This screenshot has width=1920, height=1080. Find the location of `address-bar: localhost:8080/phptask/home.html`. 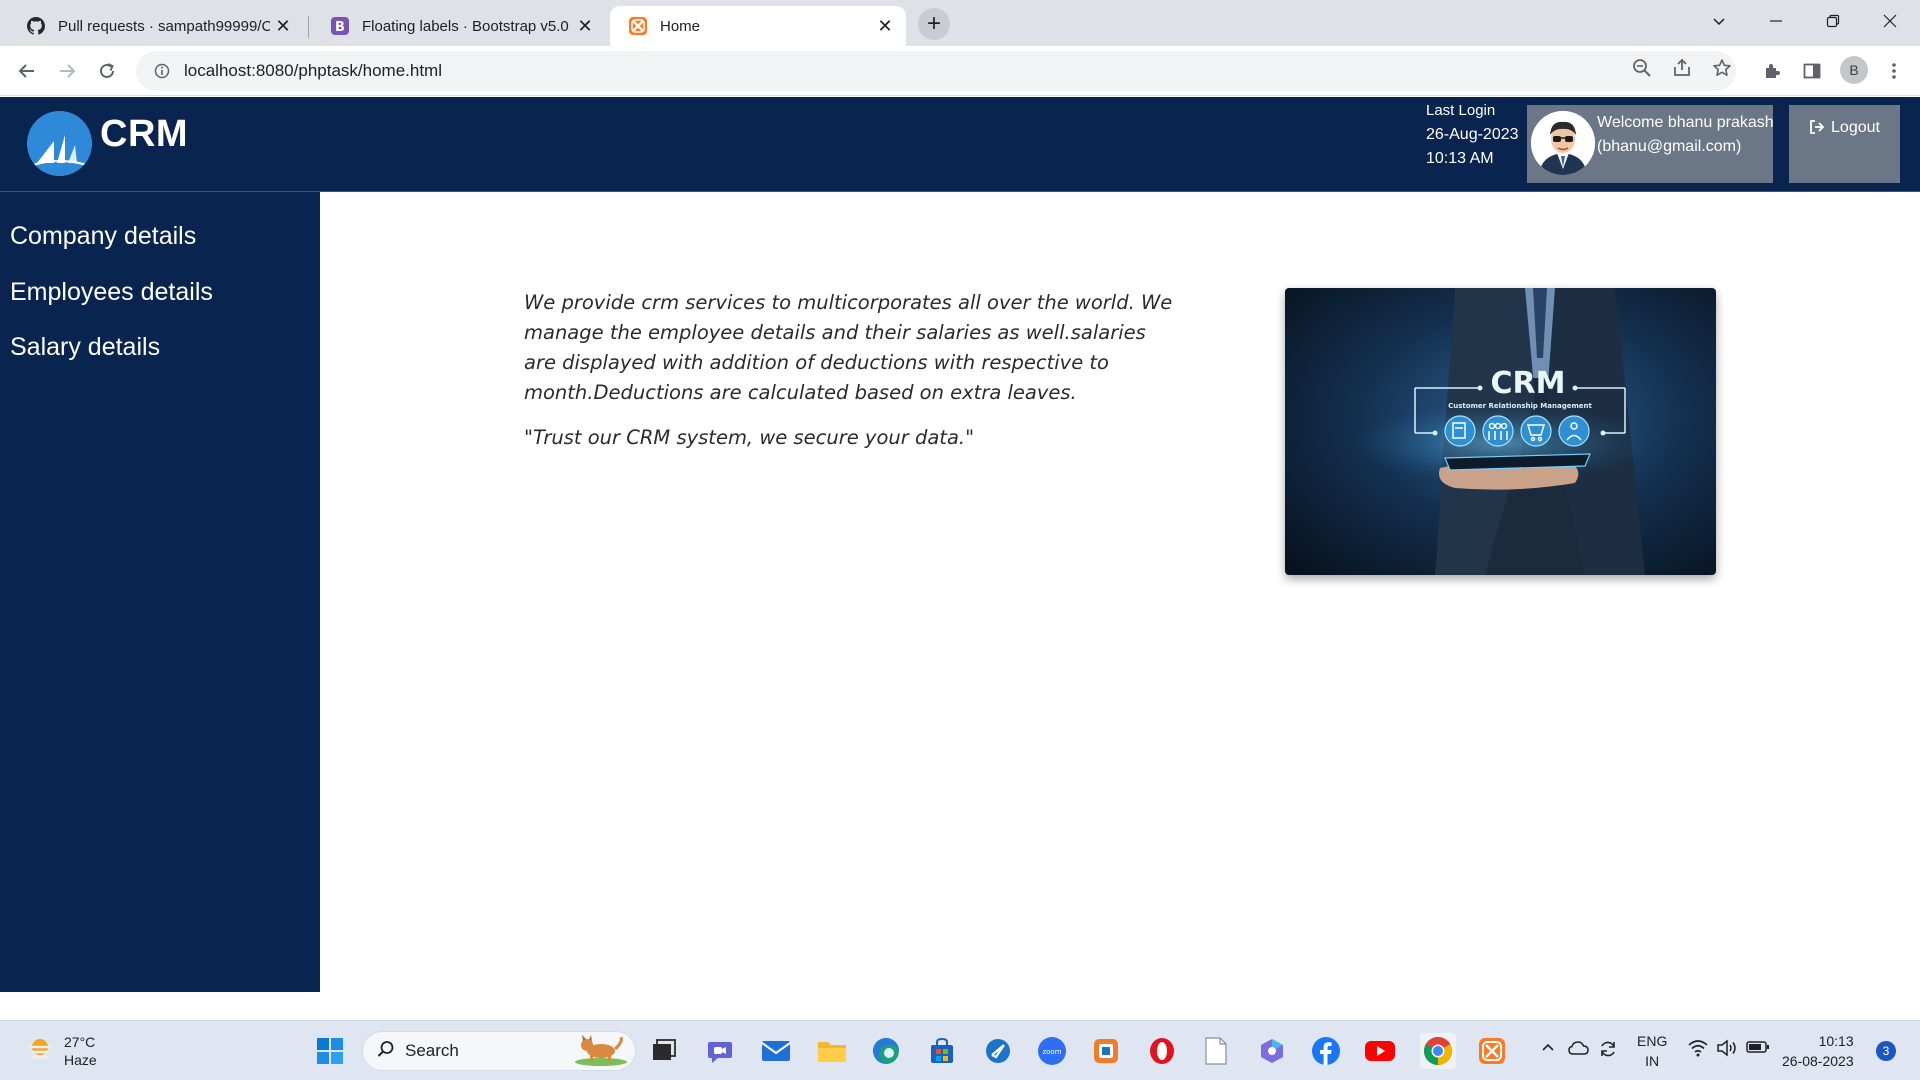

address-bar: localhost:8080/phptask/home.html is located at coordinates (936, 71).